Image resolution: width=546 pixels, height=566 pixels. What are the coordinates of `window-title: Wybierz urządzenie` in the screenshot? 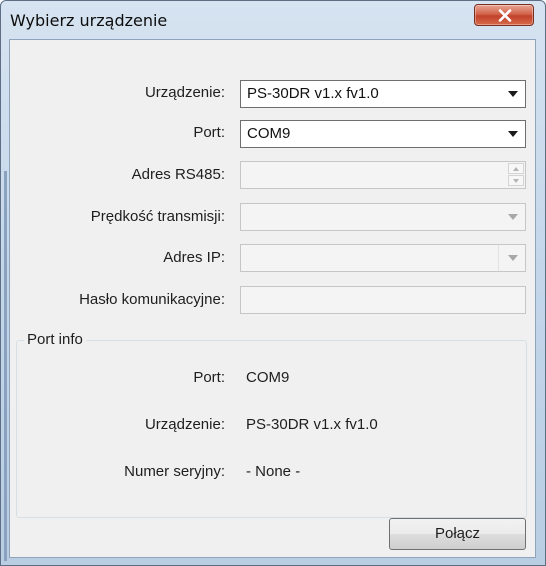 It's located at (89, 20).